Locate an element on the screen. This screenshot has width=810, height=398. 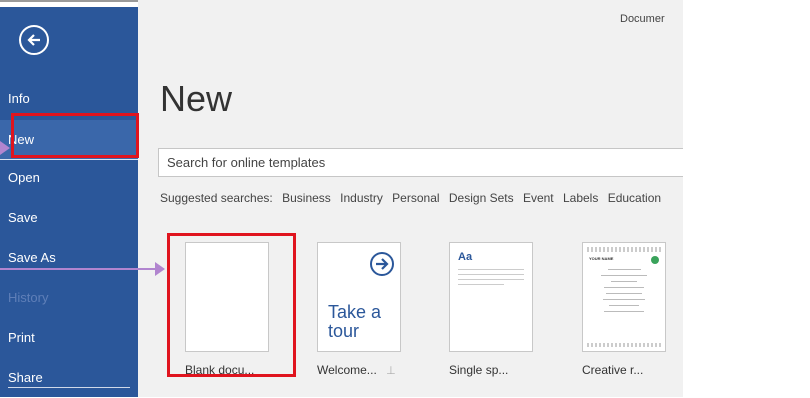
nav-print: Print is located at coordinates (69, 338).